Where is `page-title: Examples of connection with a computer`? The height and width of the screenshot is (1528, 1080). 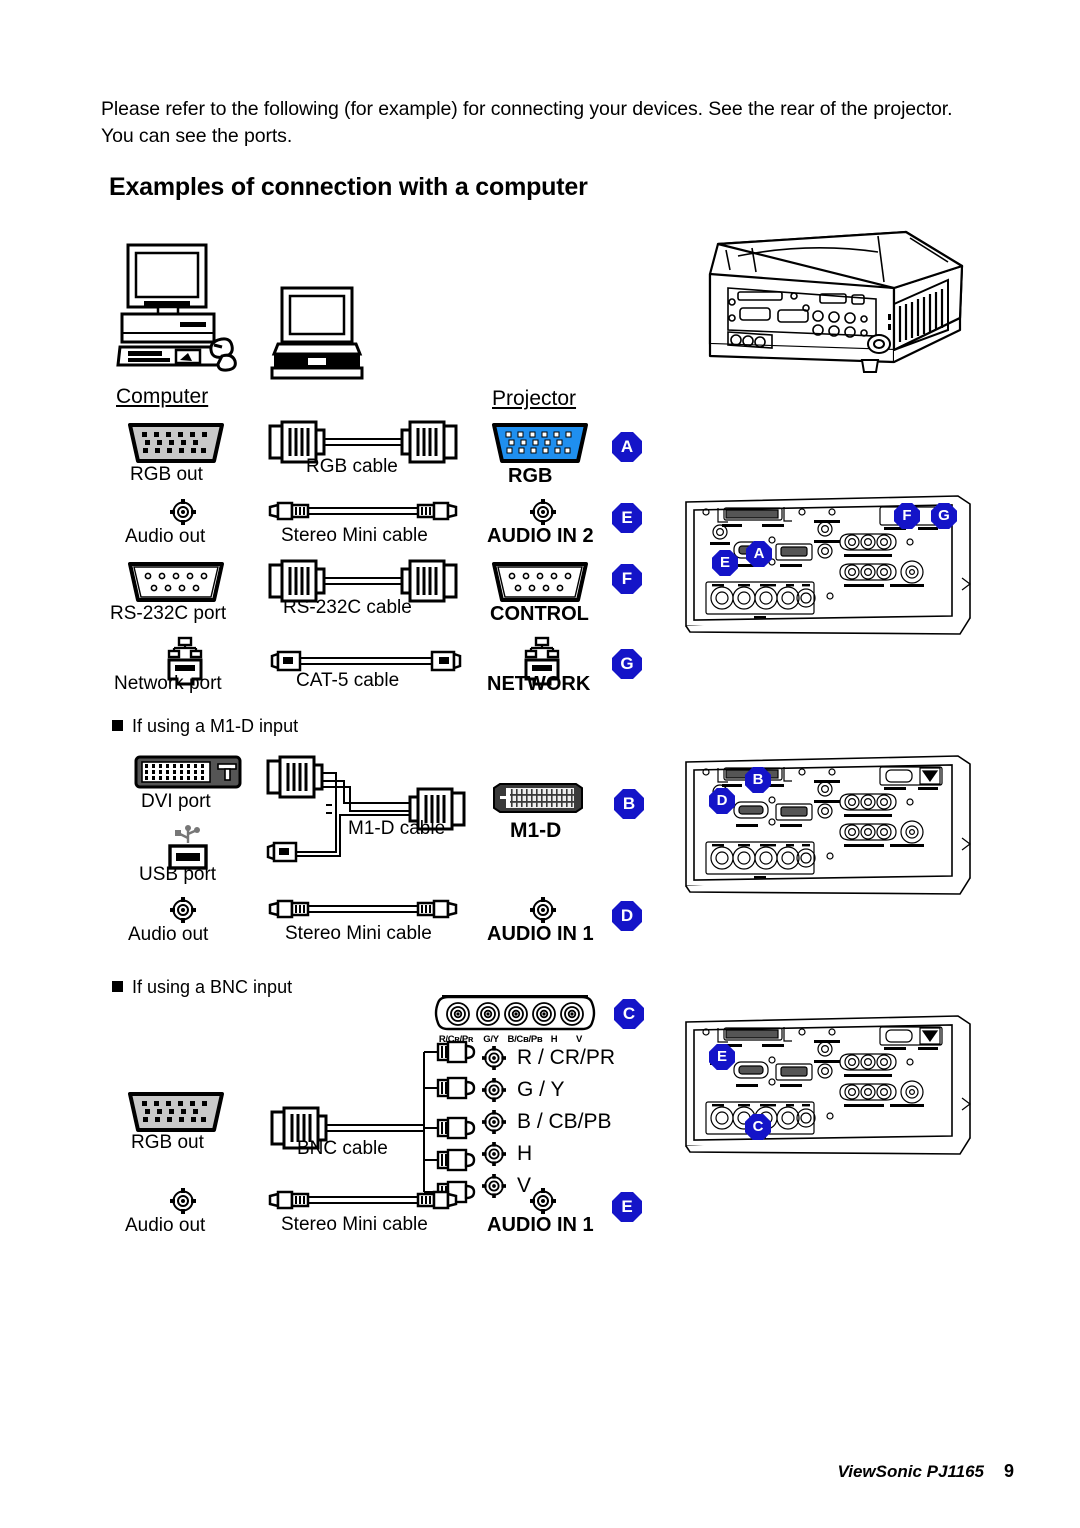
page-title: Examples of connection with a computer is located at coordinates (348, 187).